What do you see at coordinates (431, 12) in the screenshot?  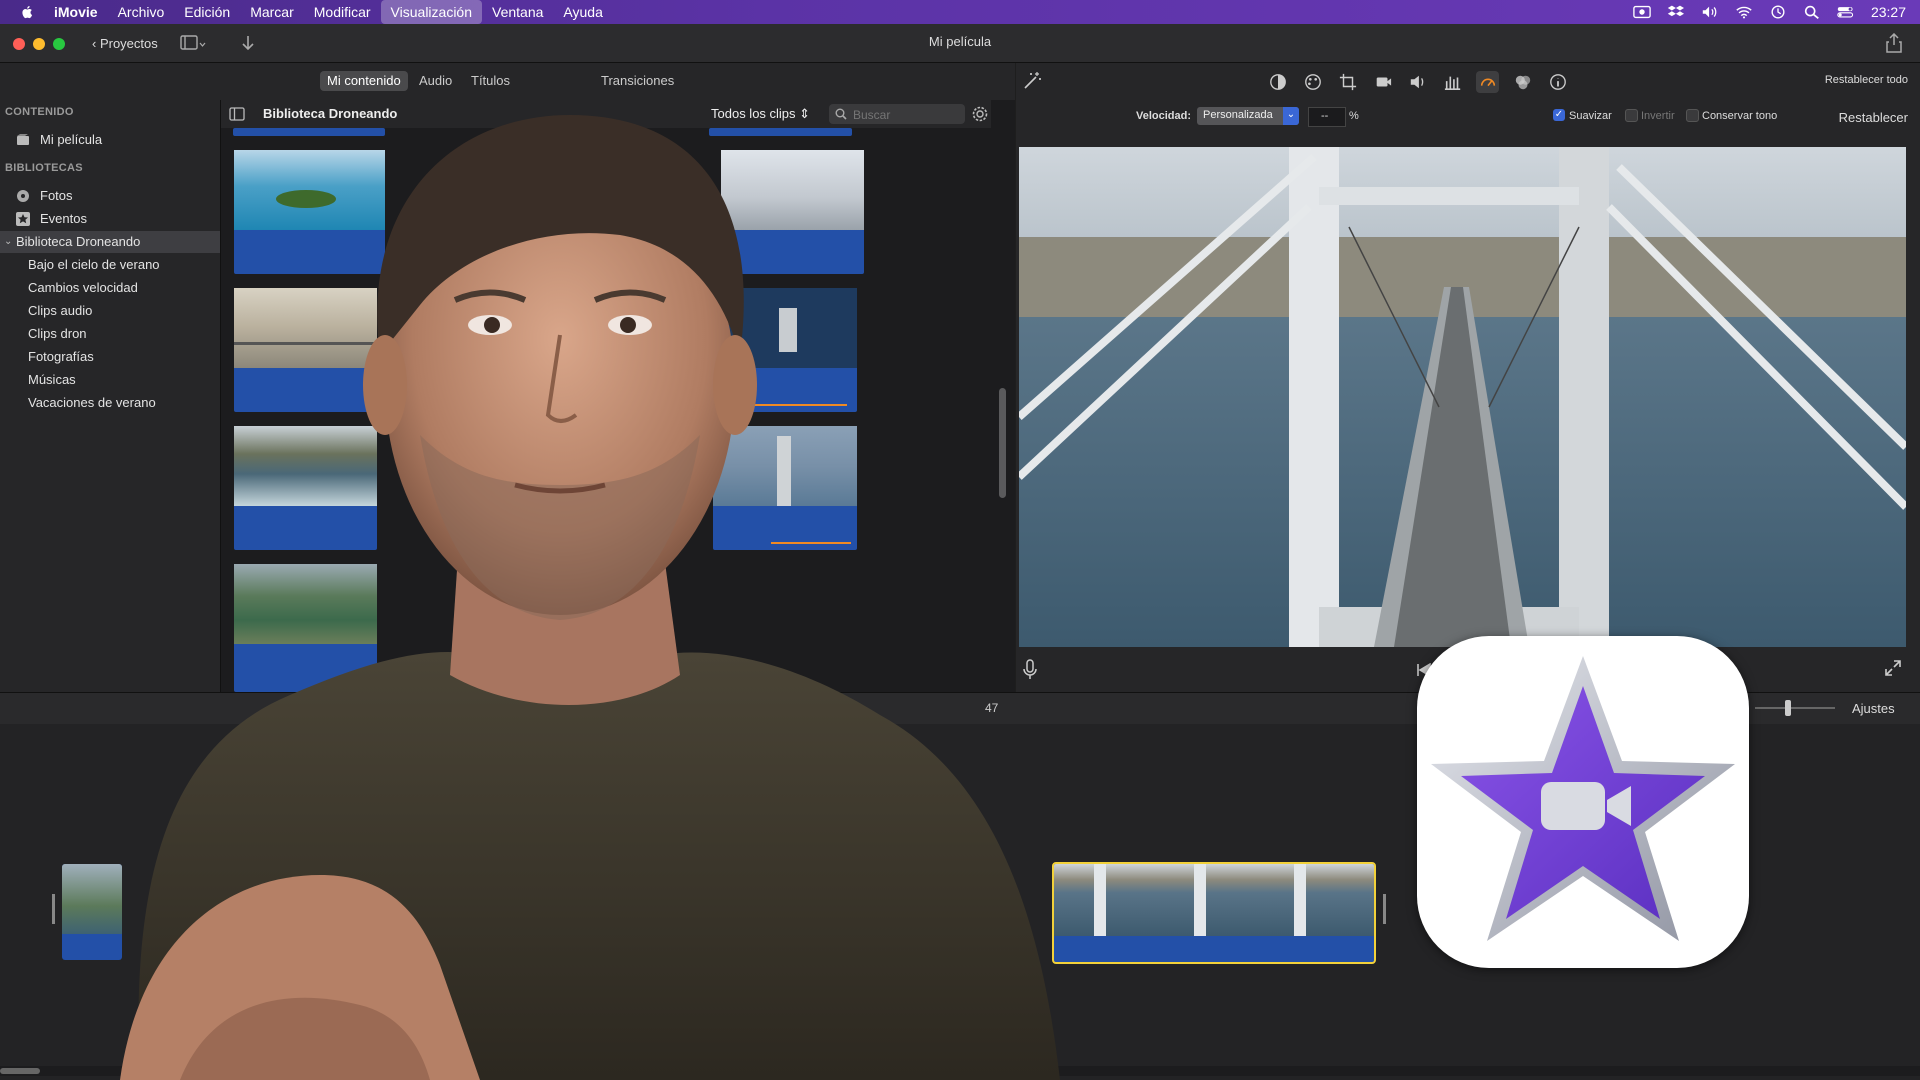 I see `menu-visualizacion: Visualización` at bounding box center [431, 12].